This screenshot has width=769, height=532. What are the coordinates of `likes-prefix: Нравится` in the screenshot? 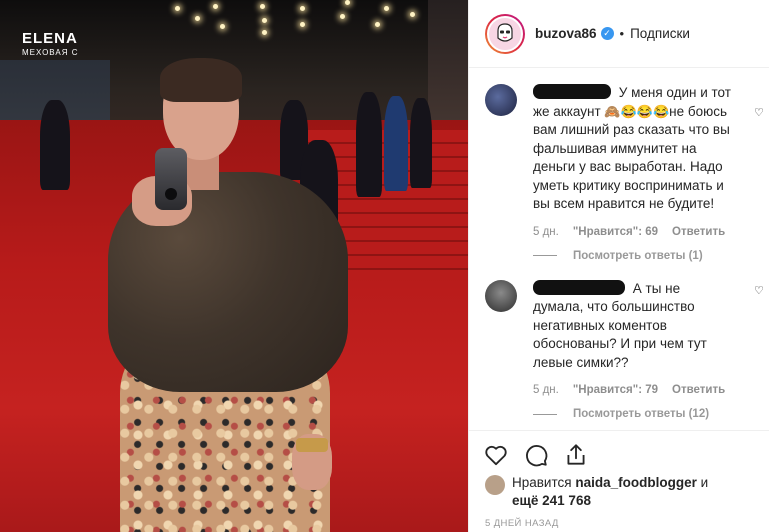 It's located at (542, 482).